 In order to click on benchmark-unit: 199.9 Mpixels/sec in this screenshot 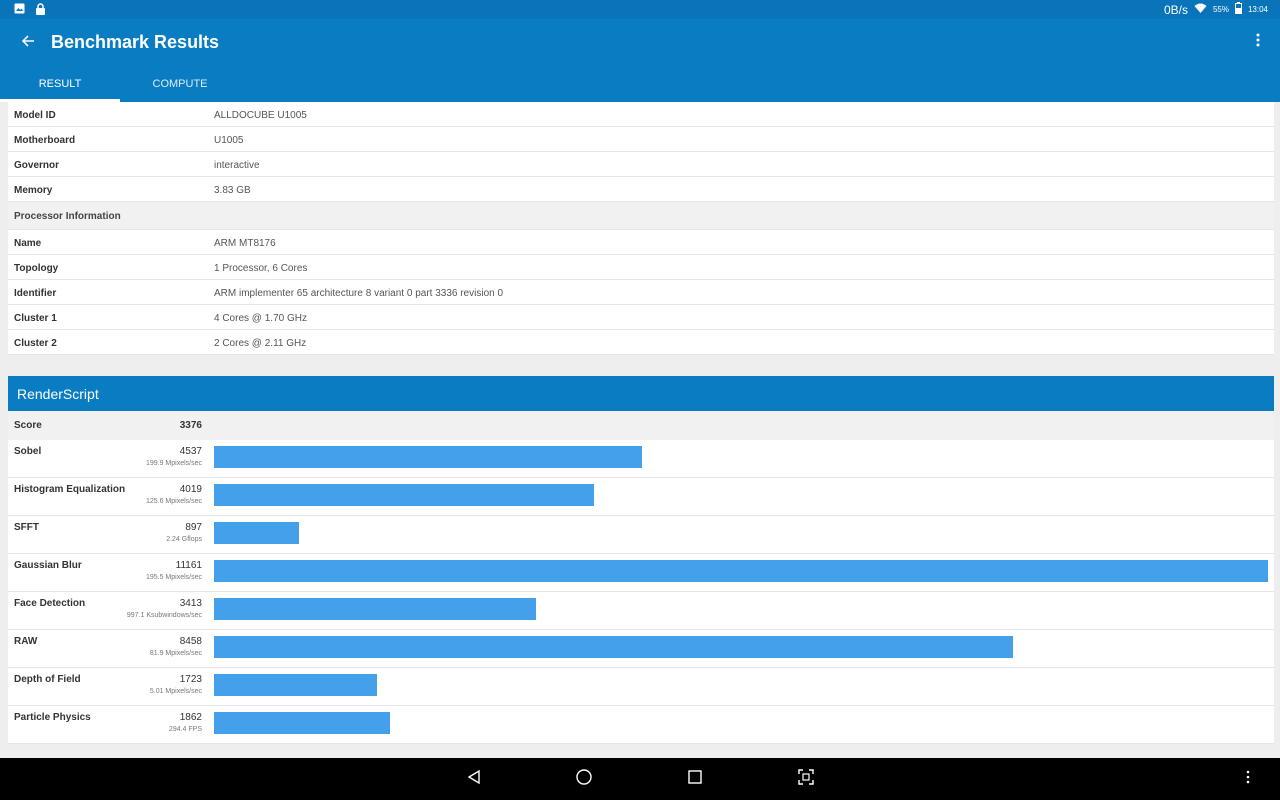, I will do `click(173, 463)`.